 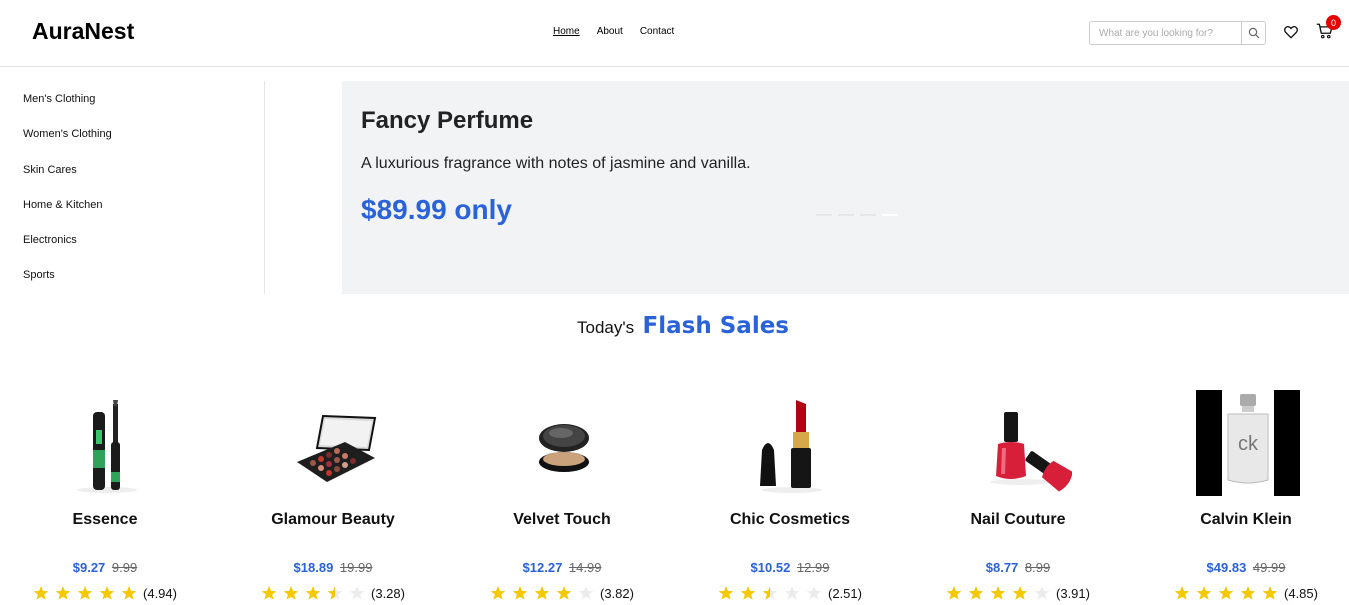 What do you see at coordinates (337, 448) in the screenshot?
I see `eyeshadow-palette-icon` at bounding box center [337, 448].